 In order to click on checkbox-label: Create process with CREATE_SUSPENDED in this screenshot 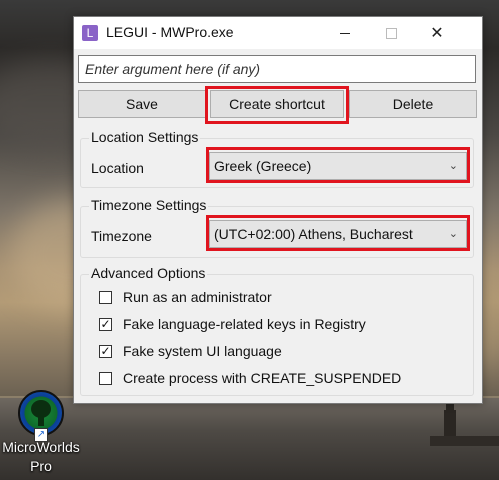, I will do `click(262, 378)`.